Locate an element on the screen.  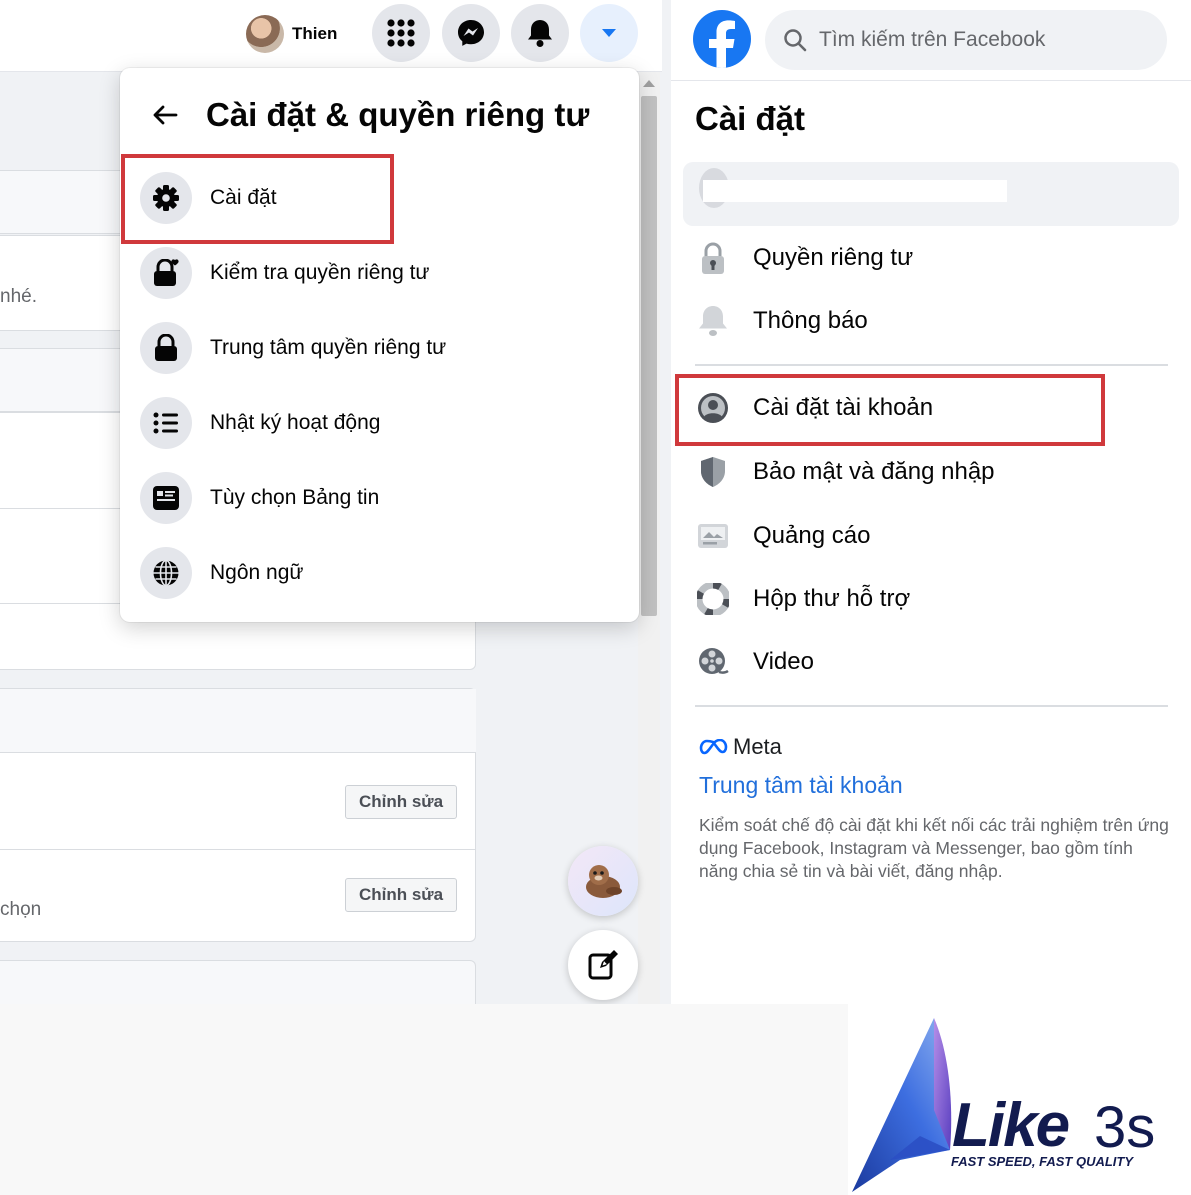
setting-text: chọn is located at coordinates (21, 909).